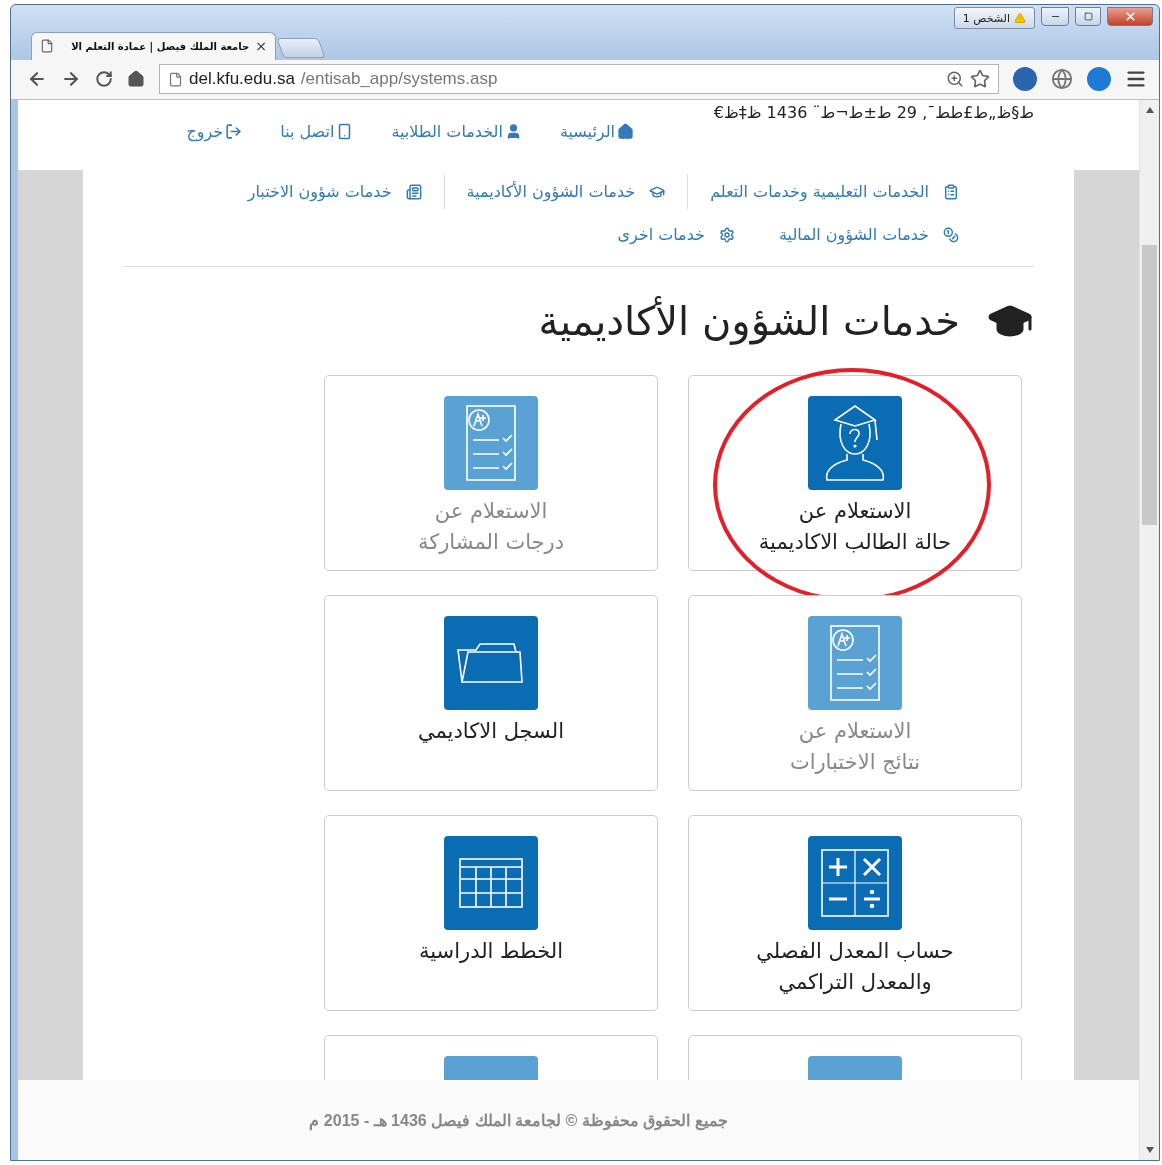 The image size is (1162, 1165). Describe the element at coordinates (491, 913) in the screenshot. I see `service-card: الخطط الدراسية` at that location.